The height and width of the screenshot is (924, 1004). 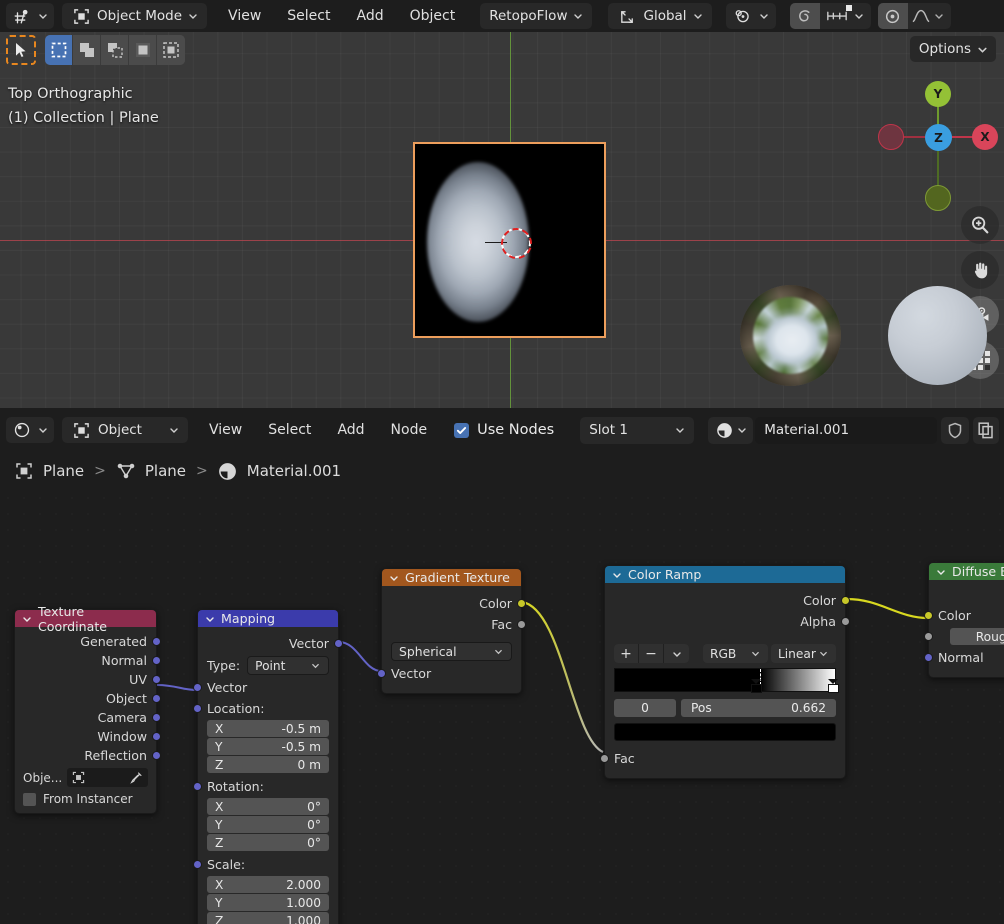 I want to click on navigation-gizmo: Y X Z, so click(x=938, y=145).